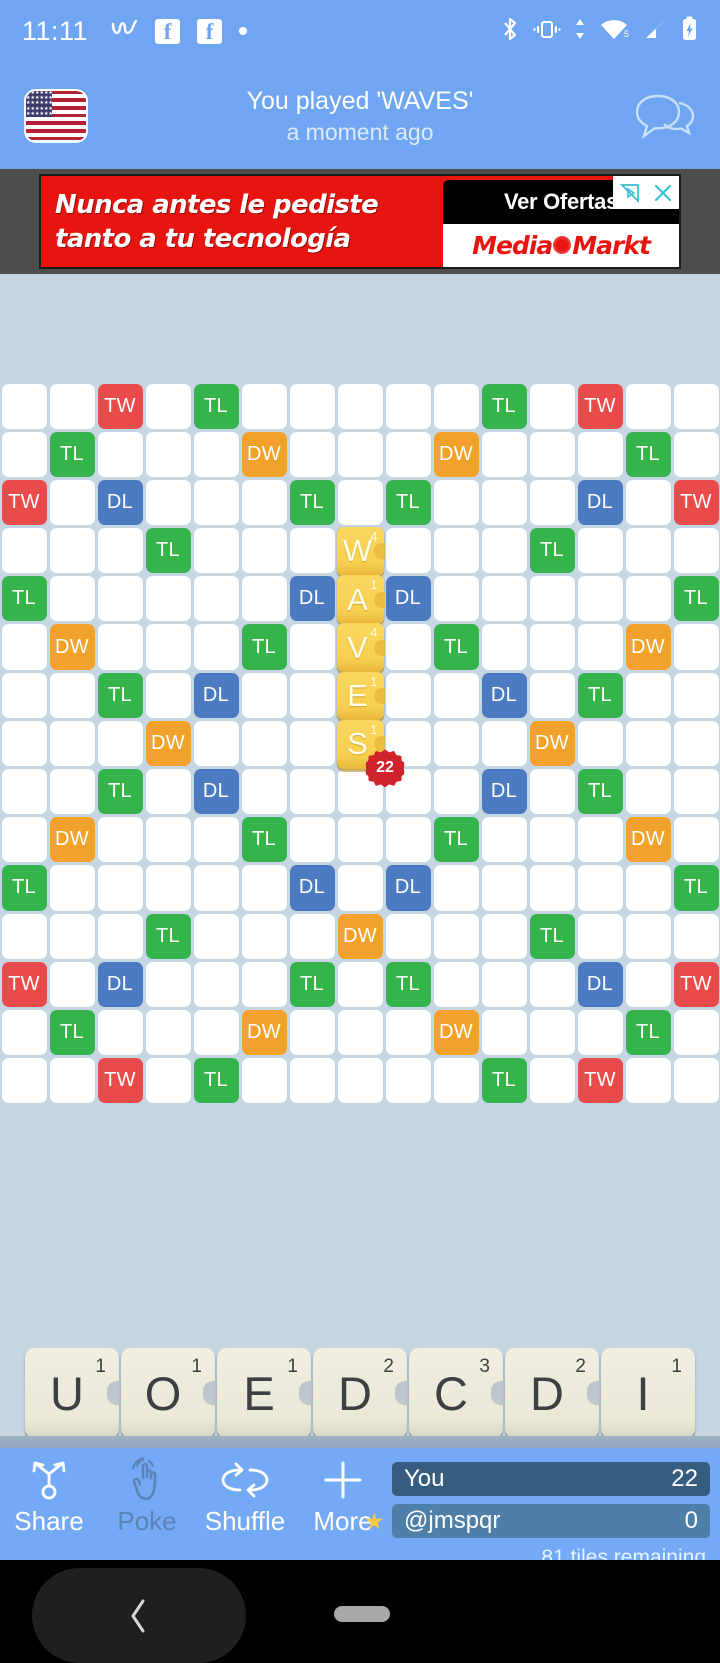 The width and height of the screenshot is (720, 1663). I want to click on close-icon, so click(662, 192).